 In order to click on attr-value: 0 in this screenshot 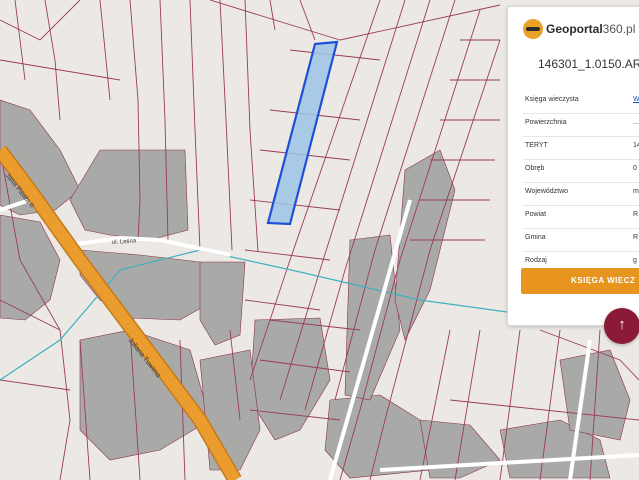, I will do `click(635, 168)`.